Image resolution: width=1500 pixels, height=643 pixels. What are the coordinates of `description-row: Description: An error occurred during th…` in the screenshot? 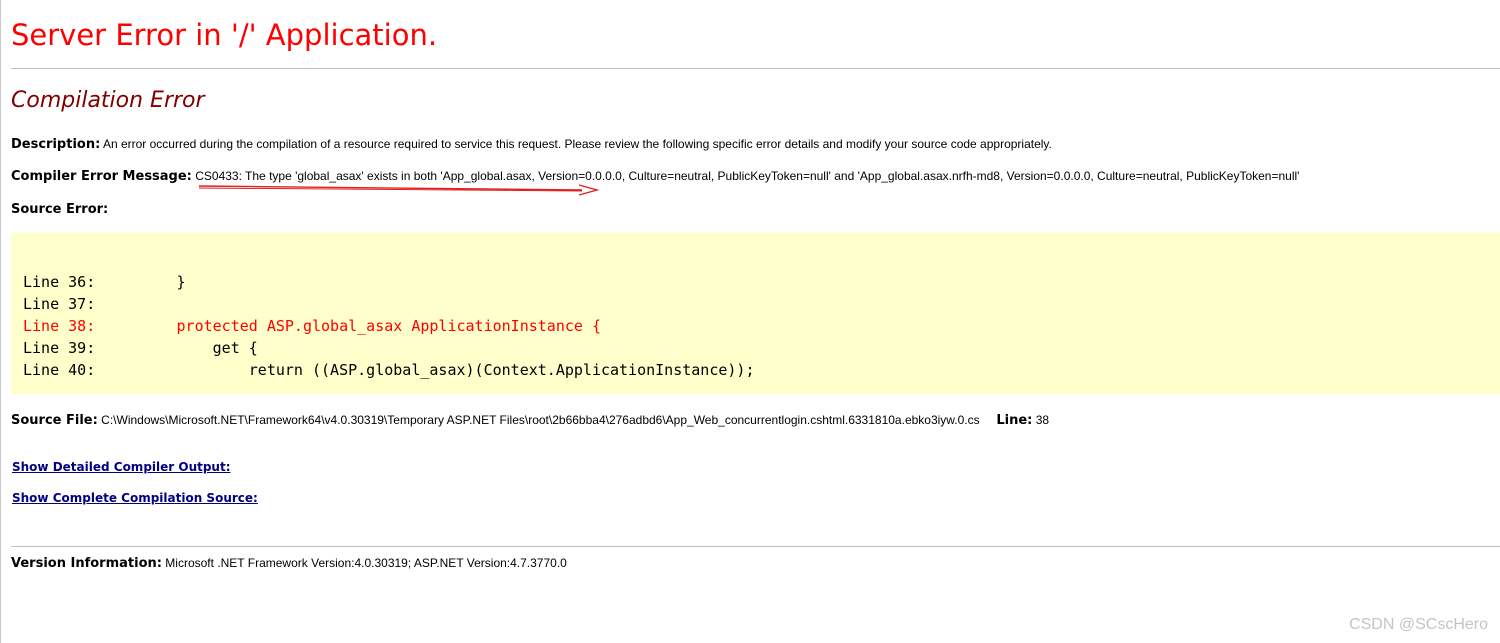 It's located at (531, 144).